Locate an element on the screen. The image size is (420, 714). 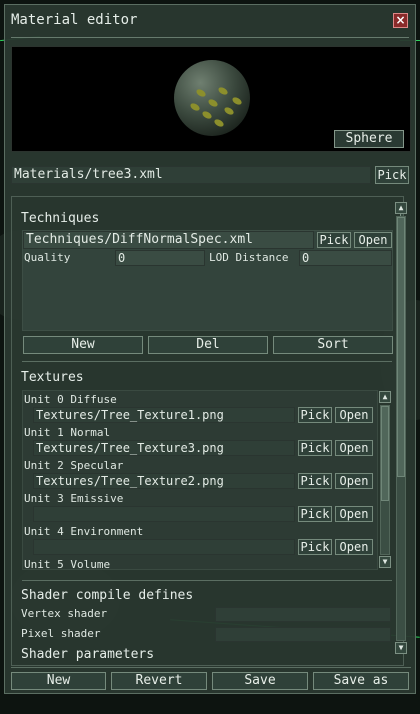
preview-shape-button: Sphere is located at coordinates (369, 139).